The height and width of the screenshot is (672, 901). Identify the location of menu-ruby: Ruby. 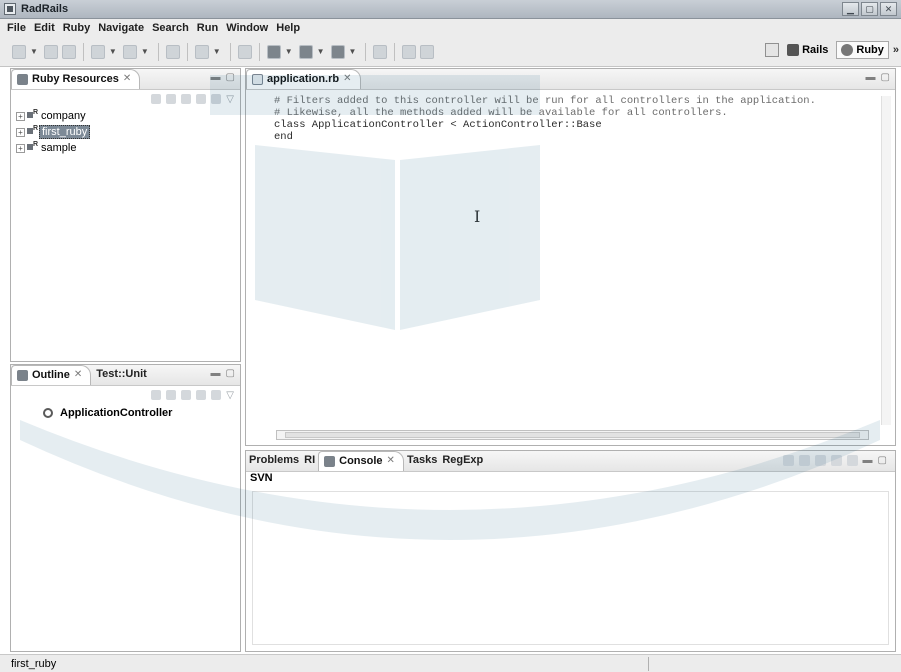
(77, 28).